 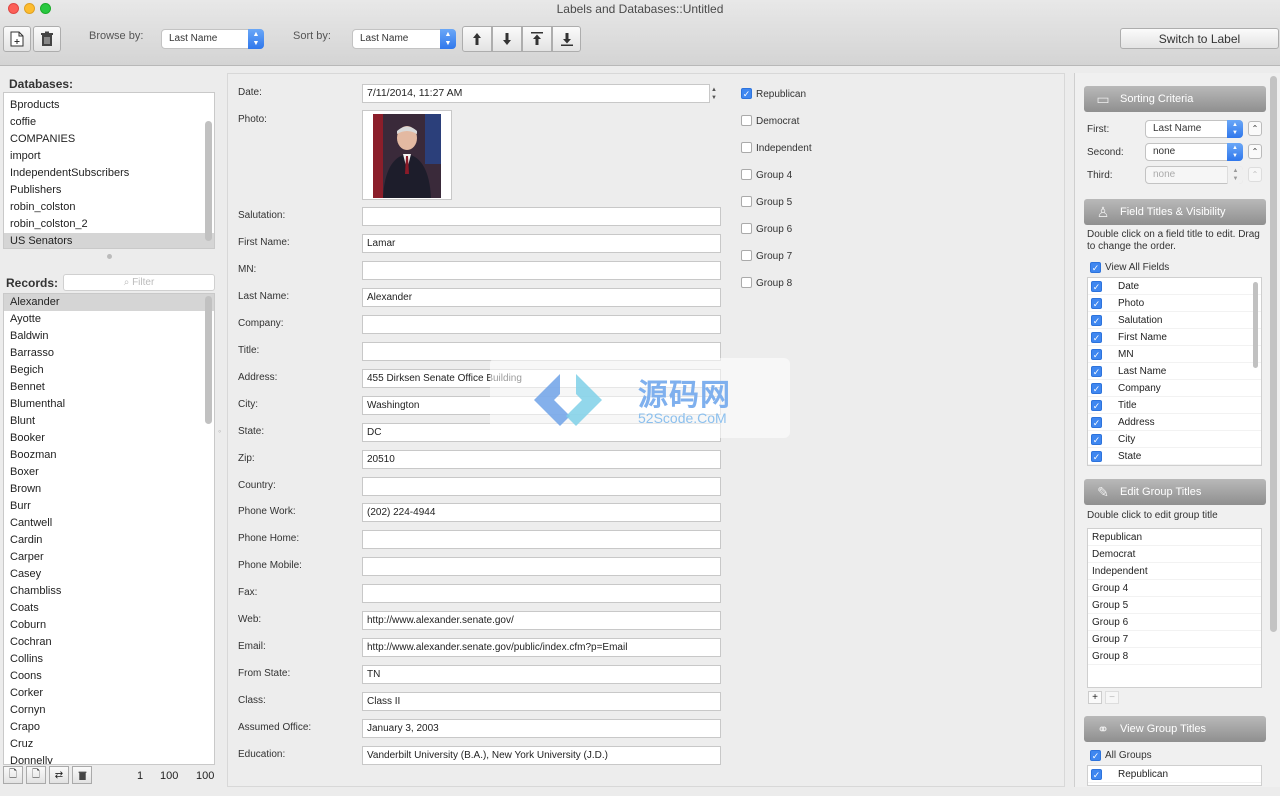 I want to click on sorting-criteria-header: ▭ Sorting Criteria, so click(x=1175, y=99).